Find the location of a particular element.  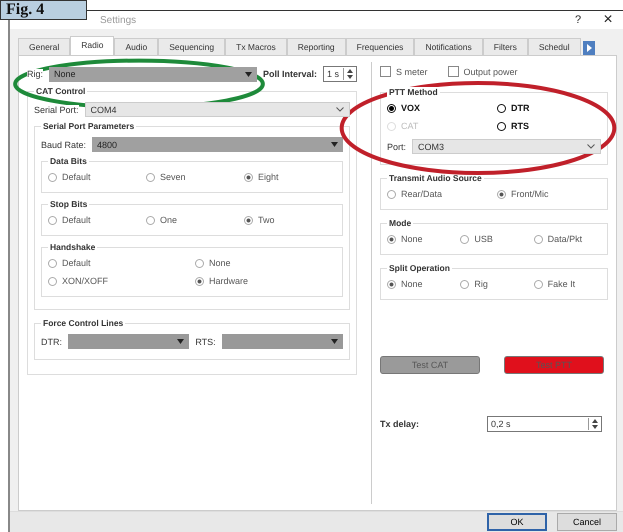

figure-label: Fig. 4 is located at coordinates (43, 10).